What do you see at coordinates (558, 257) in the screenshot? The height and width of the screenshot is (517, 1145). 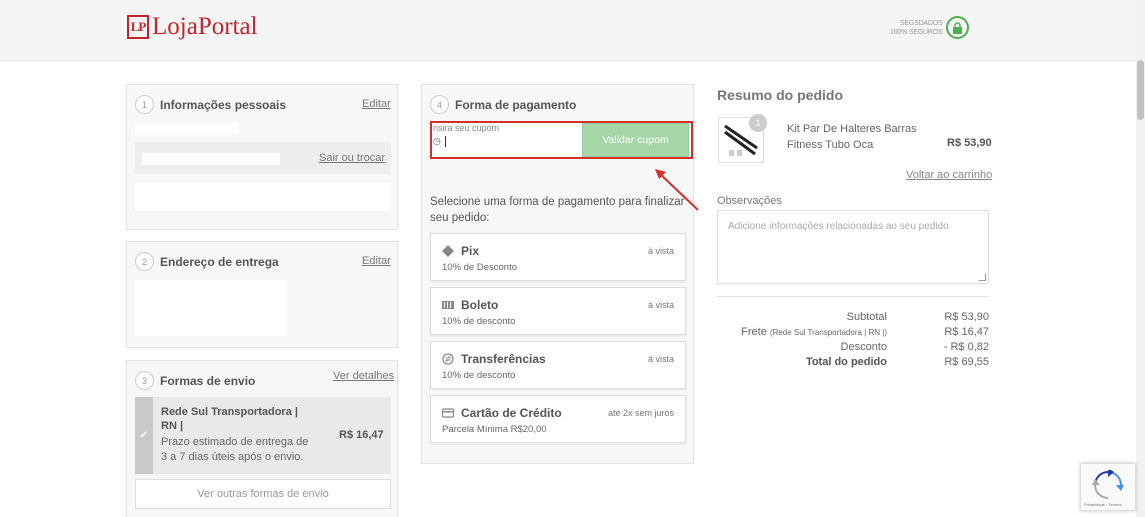 I see `payment-method-pix: Pix 10% de Desconto à vista` at bounding box center [558, 257].